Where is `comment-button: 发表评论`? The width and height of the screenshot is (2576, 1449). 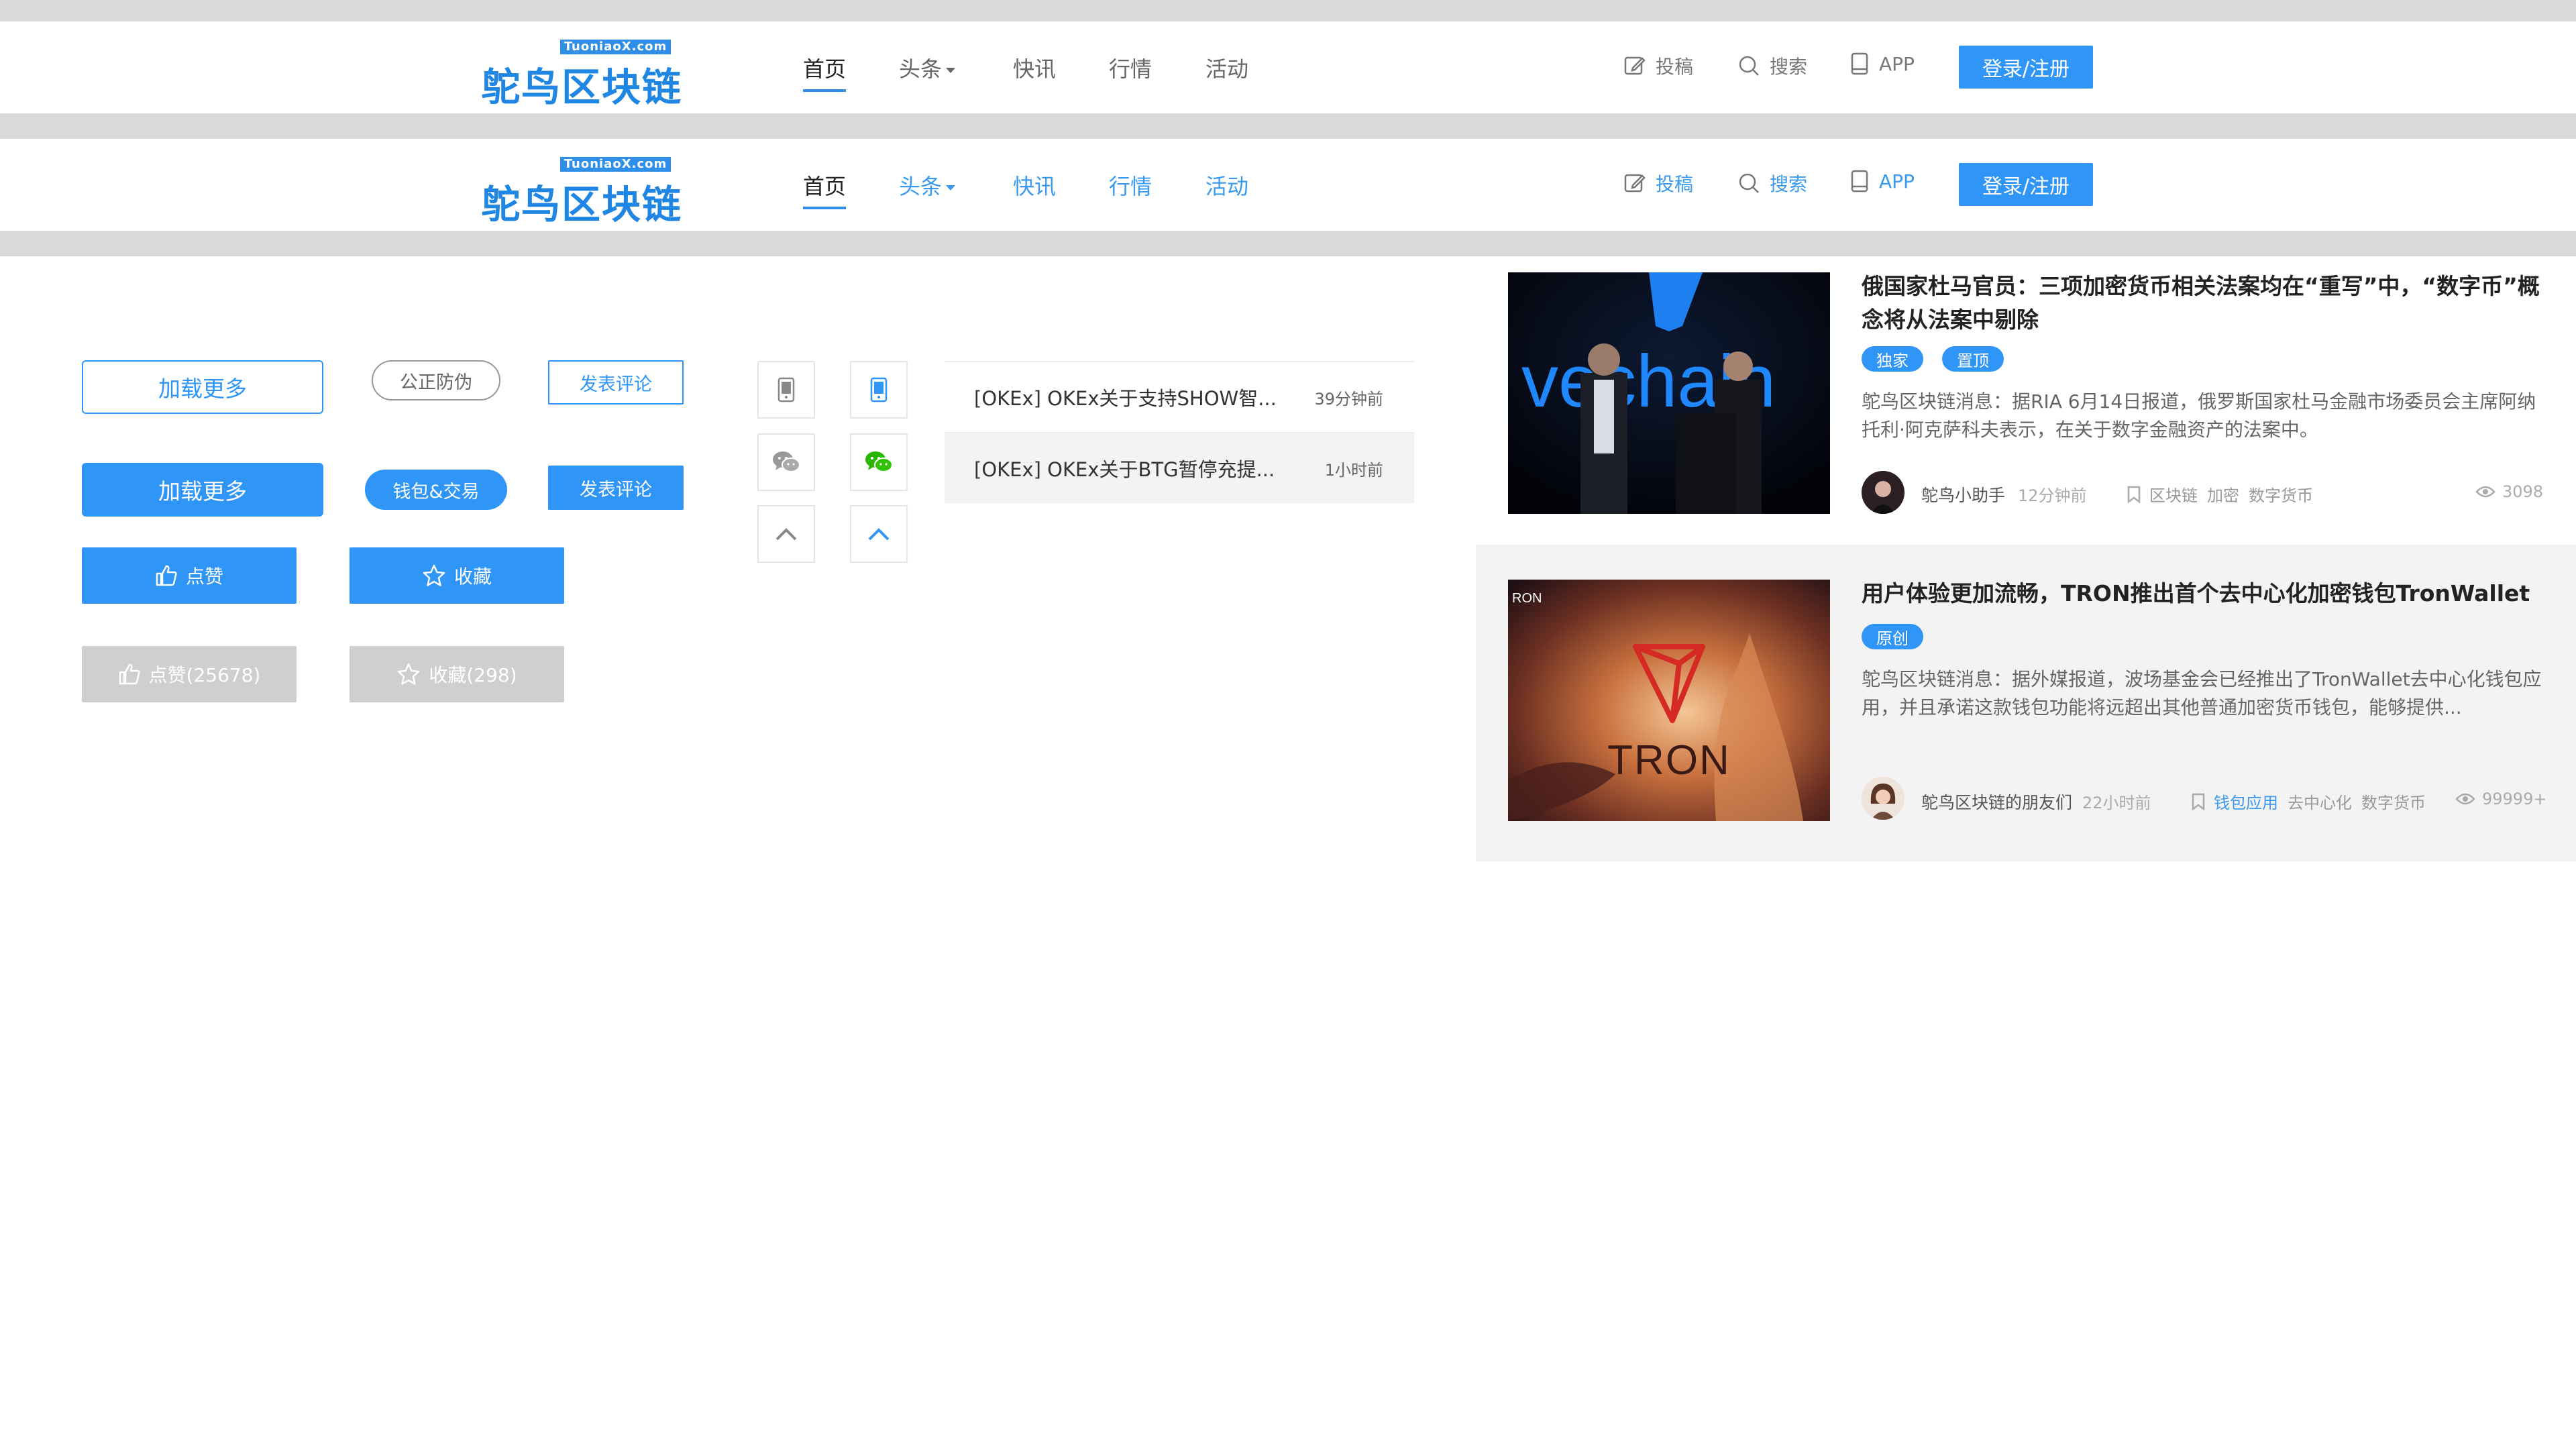 comment-button: 发表评论 is located at coordinates (616, 382).